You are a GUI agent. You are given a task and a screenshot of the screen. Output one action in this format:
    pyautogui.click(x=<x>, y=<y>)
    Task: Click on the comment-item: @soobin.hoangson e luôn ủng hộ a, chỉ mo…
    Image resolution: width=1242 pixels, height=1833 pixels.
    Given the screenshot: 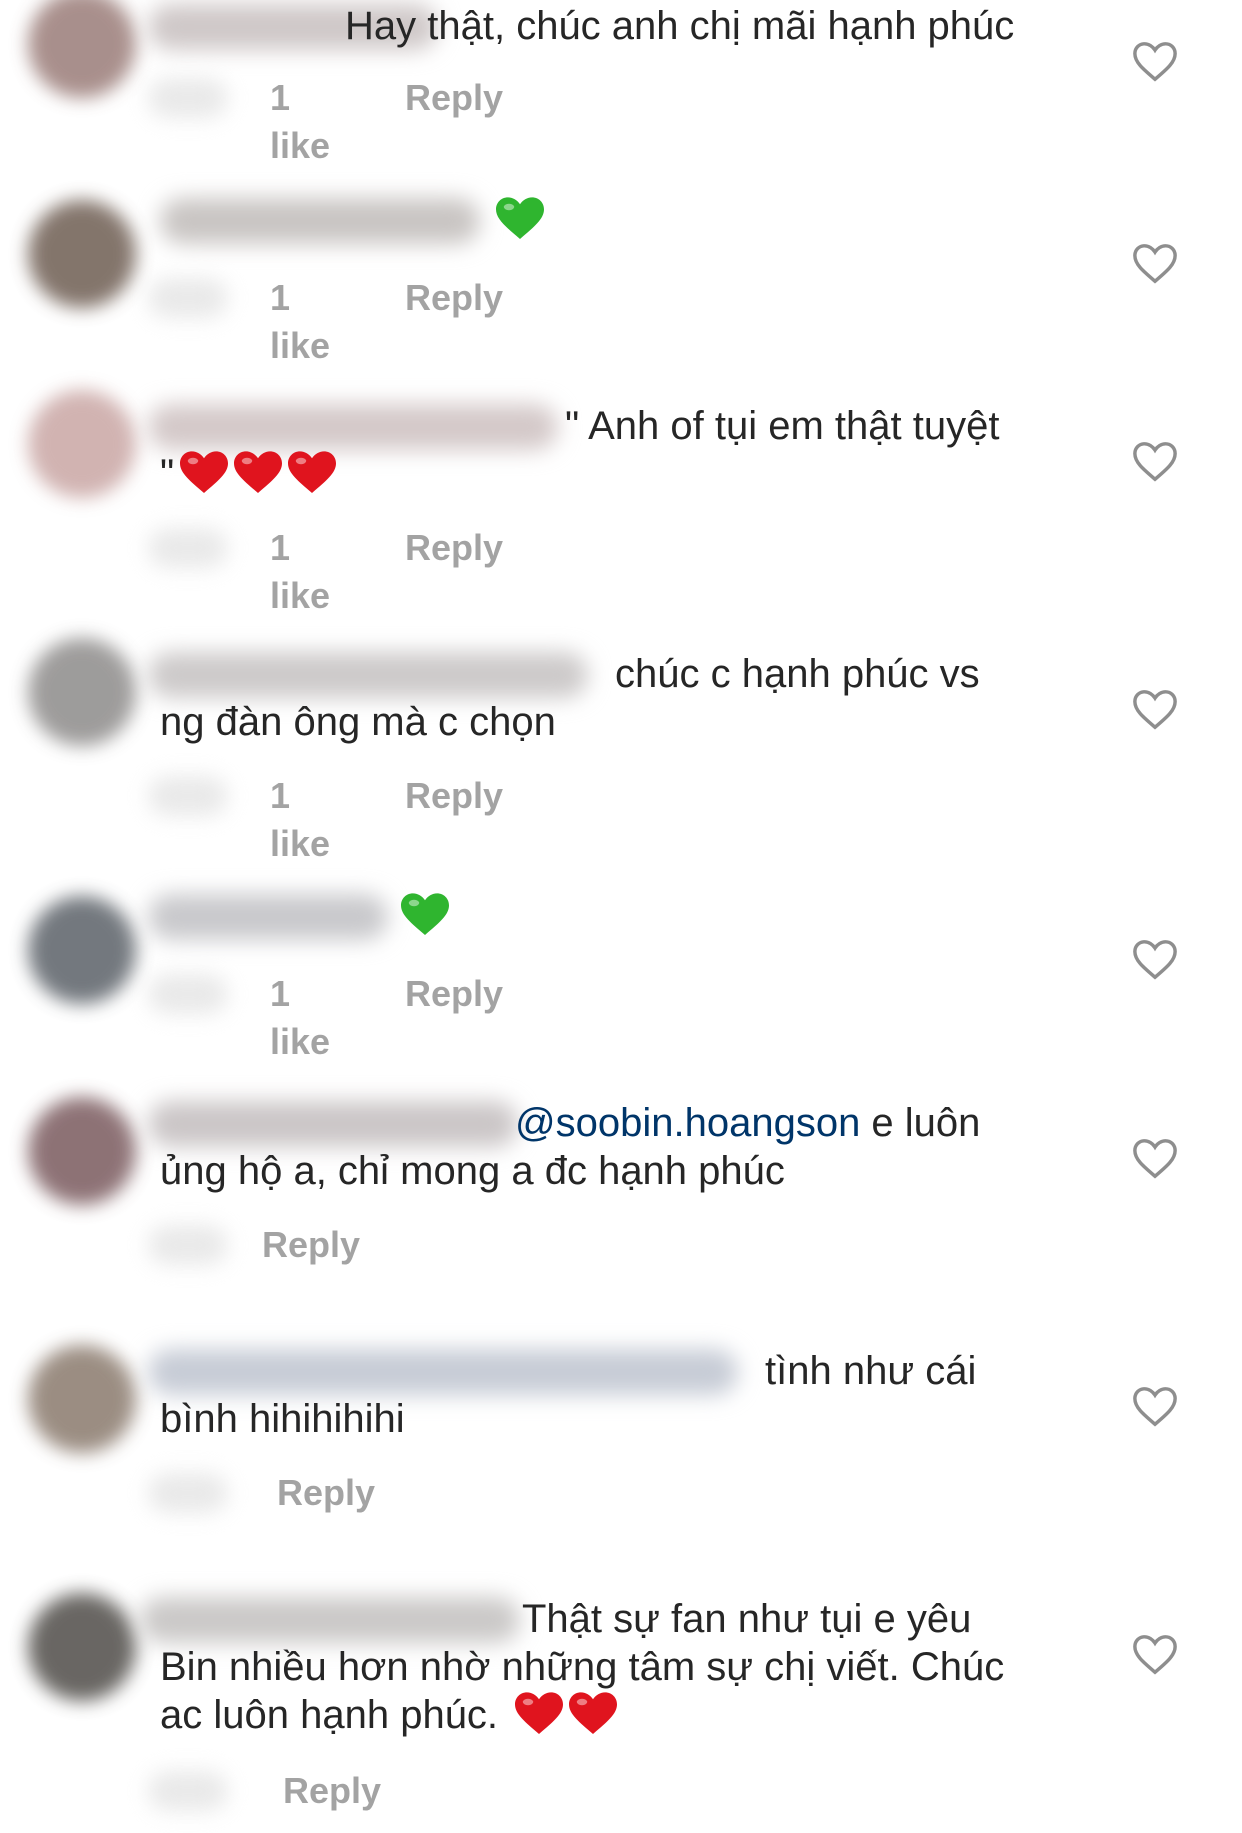 What is the action you would take?
    pyautogui.click(x=621, y=1217)
    